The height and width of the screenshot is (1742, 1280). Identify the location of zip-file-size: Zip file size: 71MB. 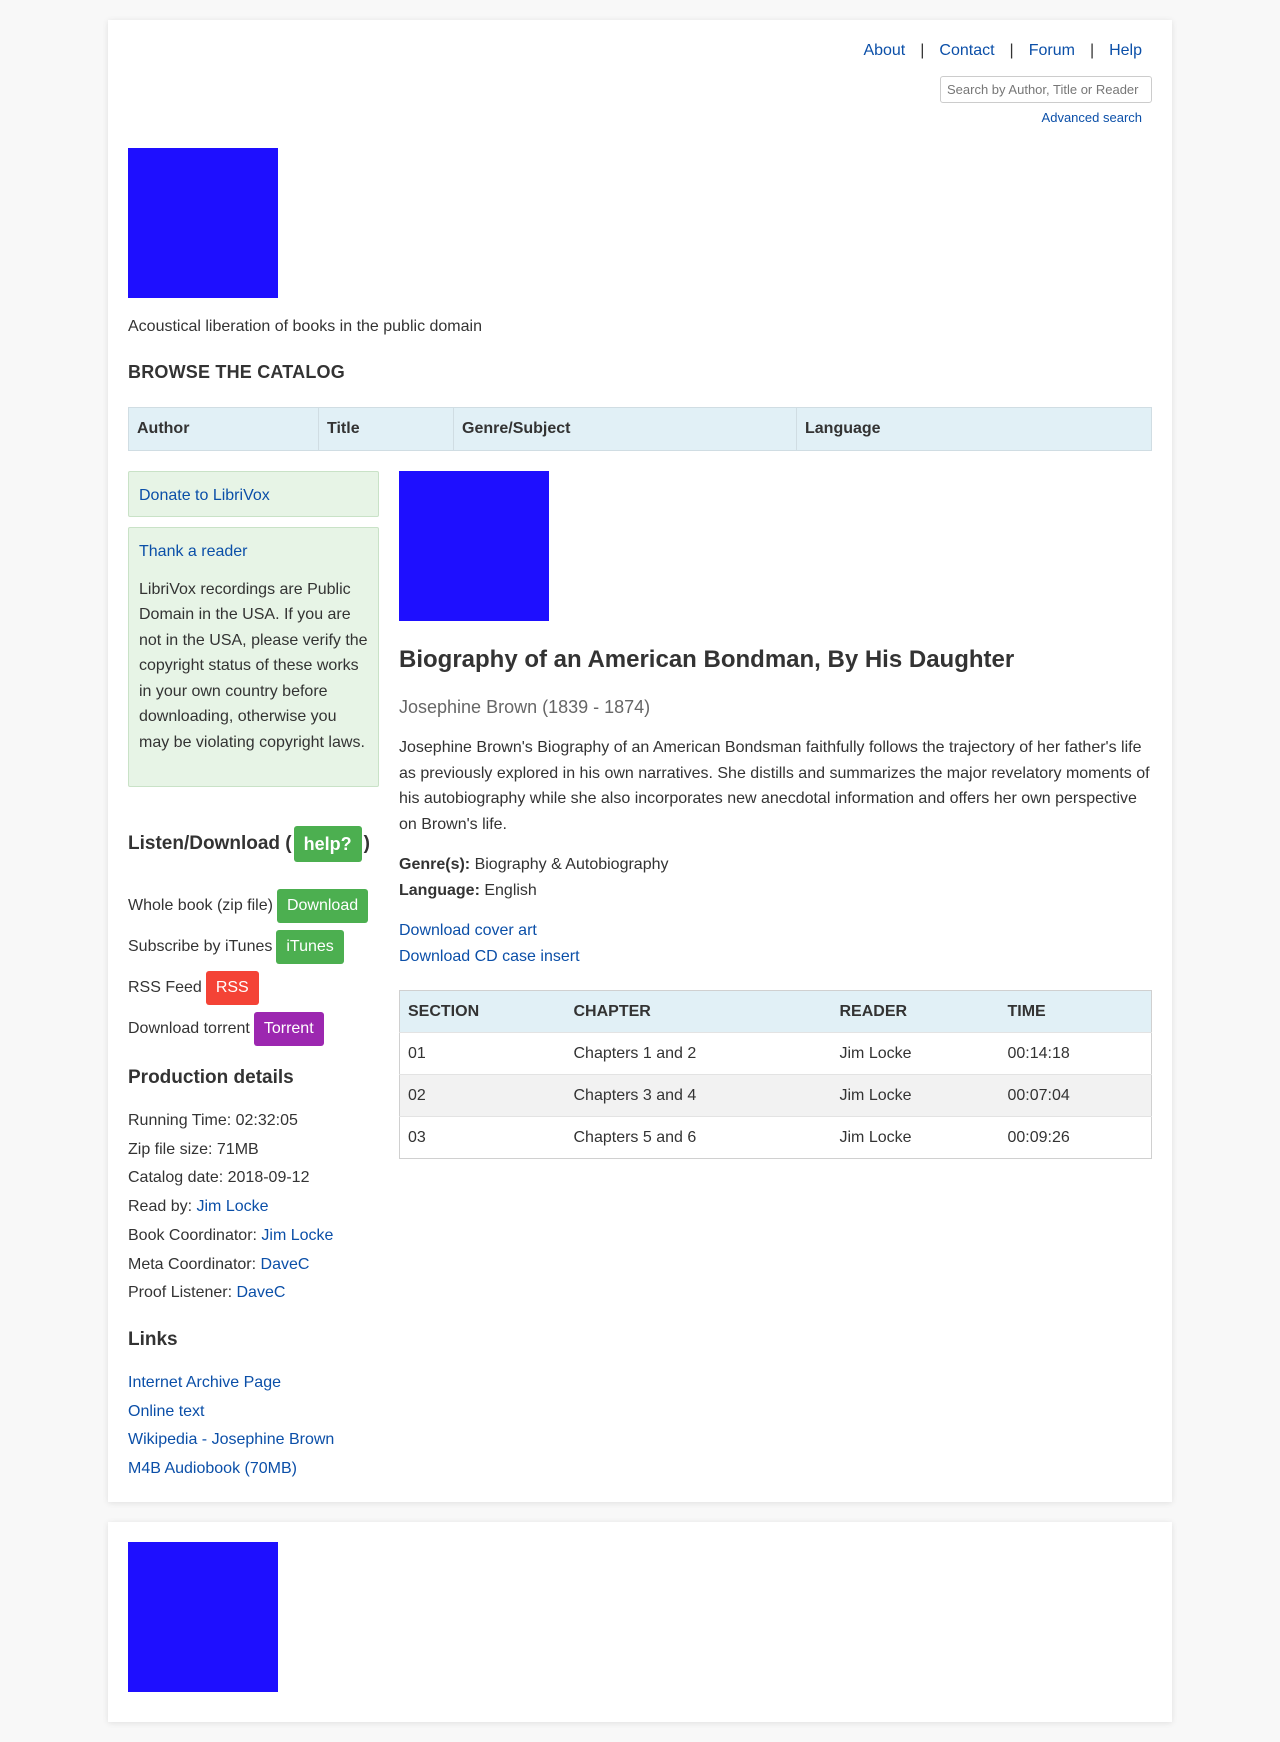
(193, 1149).